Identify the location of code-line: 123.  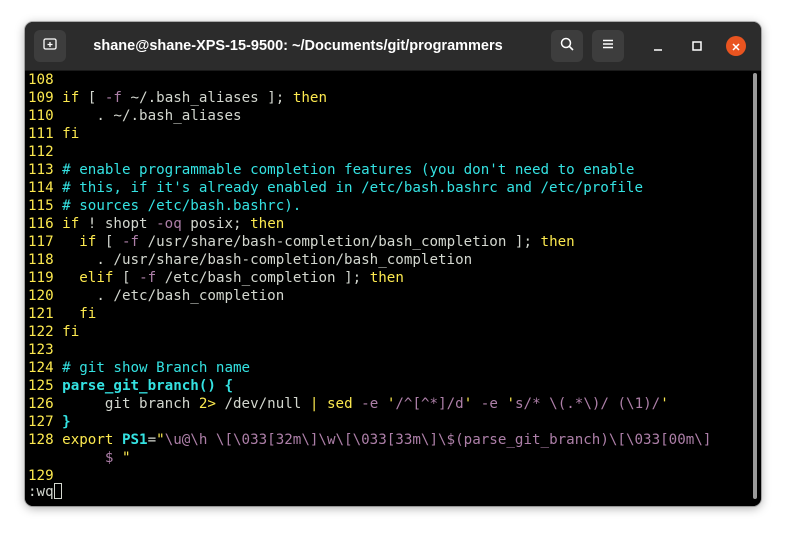
(386, 350).